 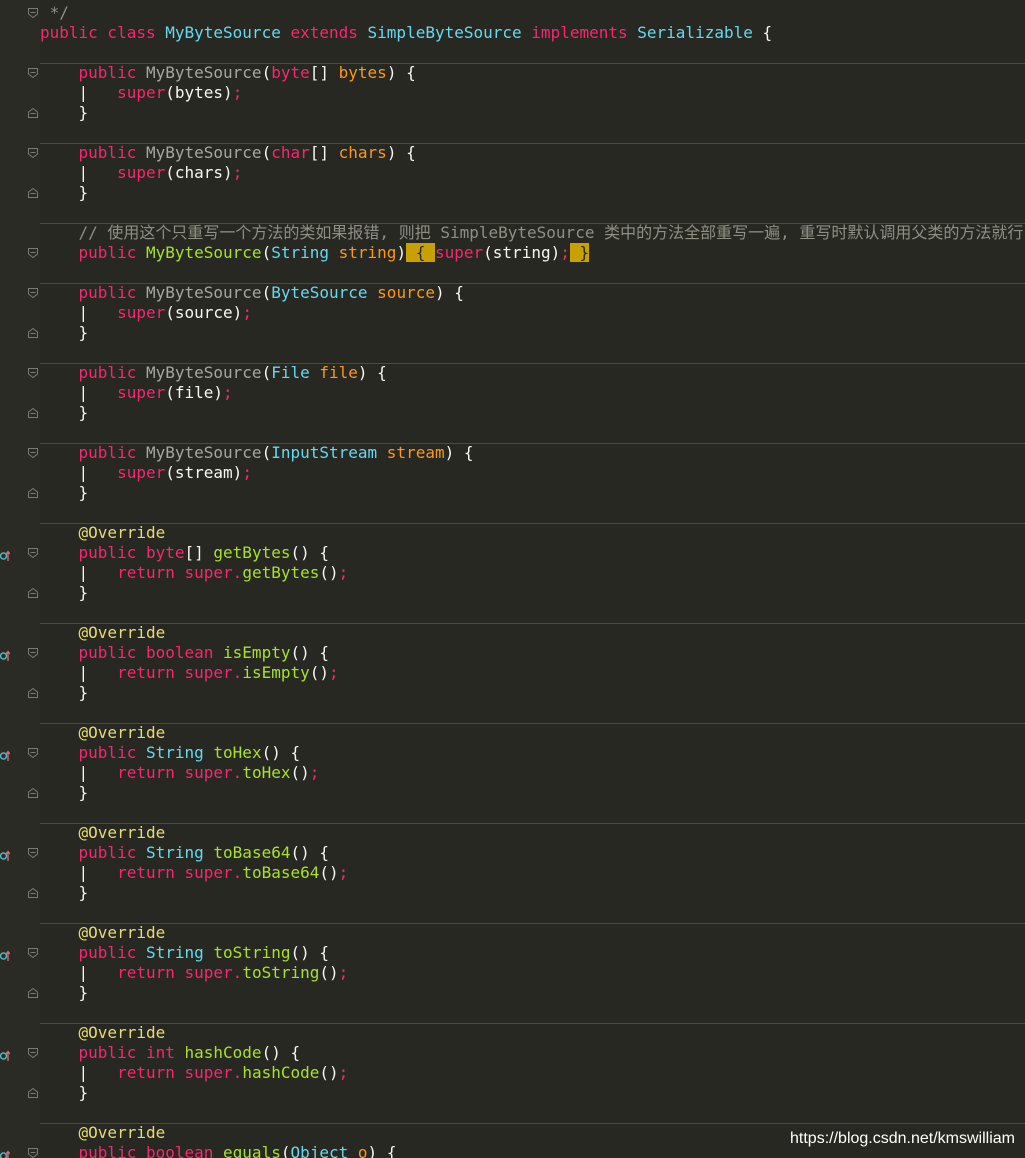 I want to click on code-line: public String toHex() {, so click(x=532, y=753).